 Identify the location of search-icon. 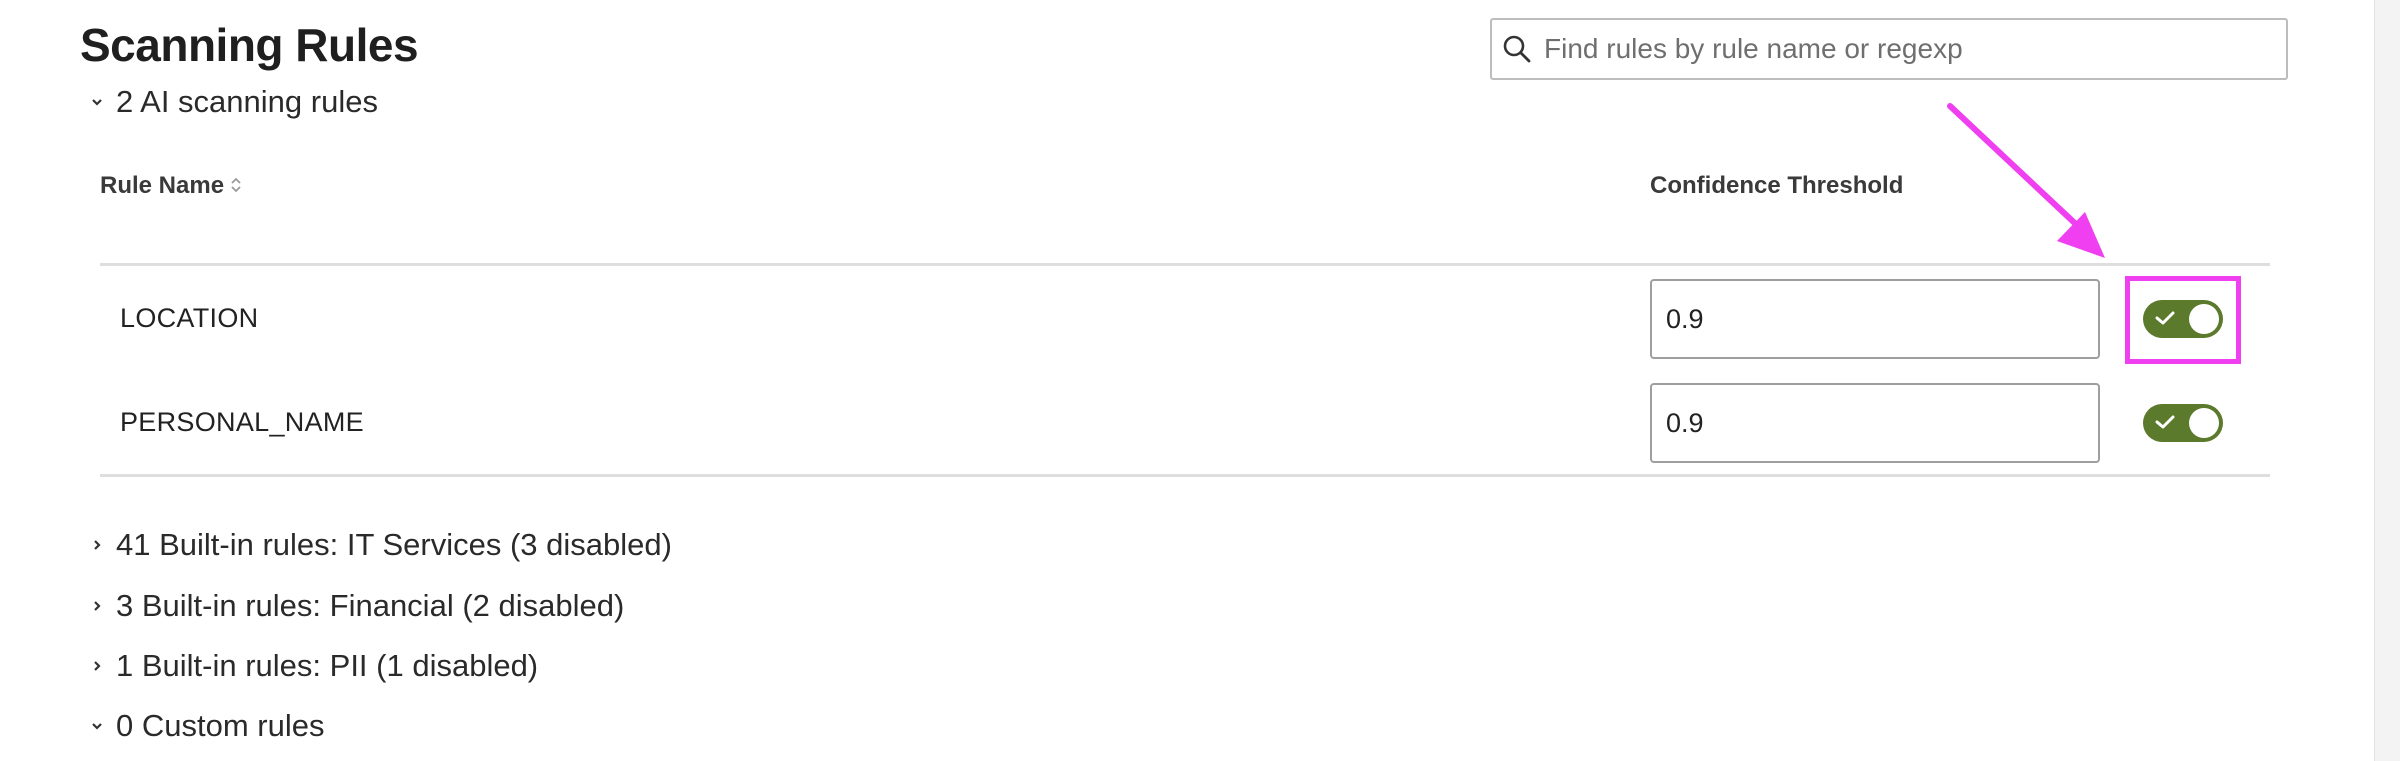
(1517, 49).